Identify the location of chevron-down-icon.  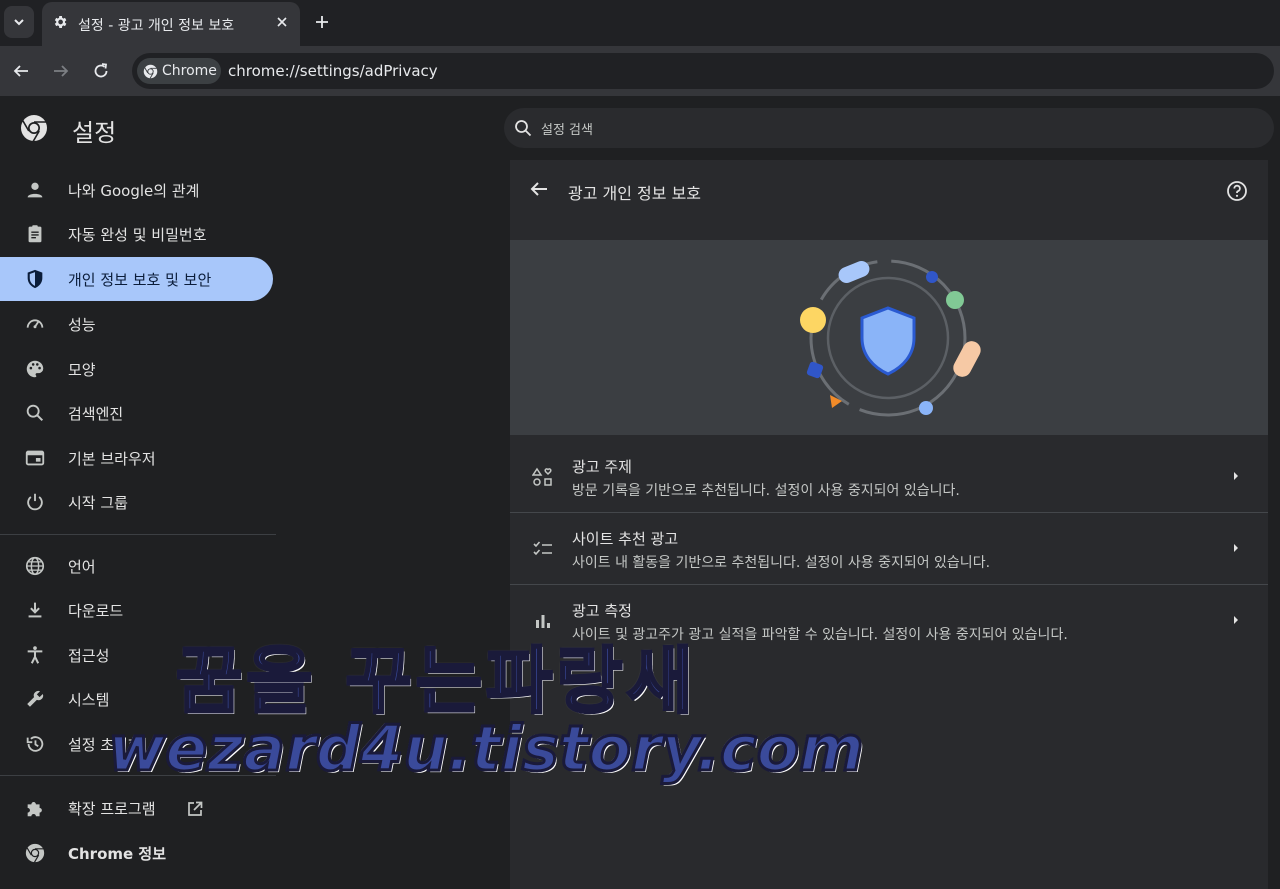
(19, 22).